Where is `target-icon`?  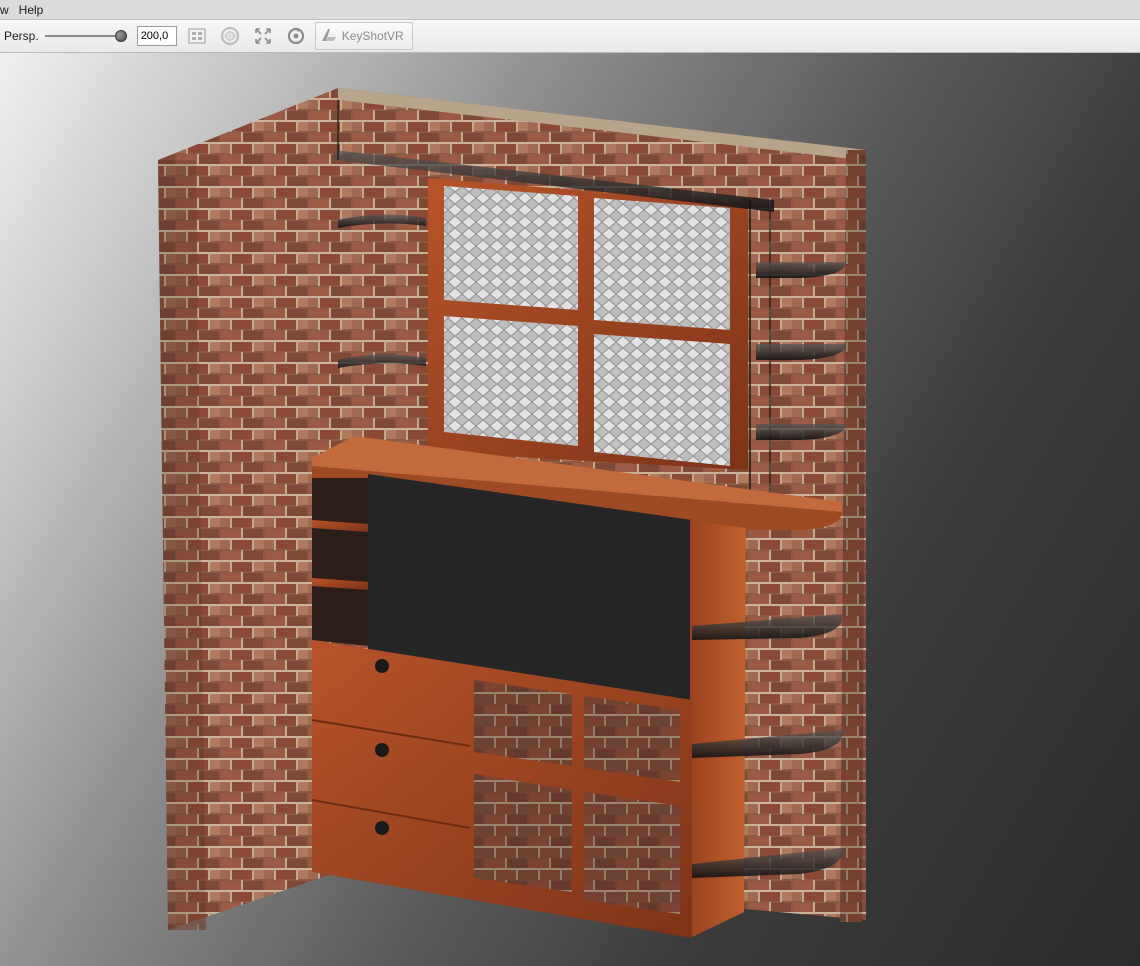
target-icon is located at coordinates (230, 36).